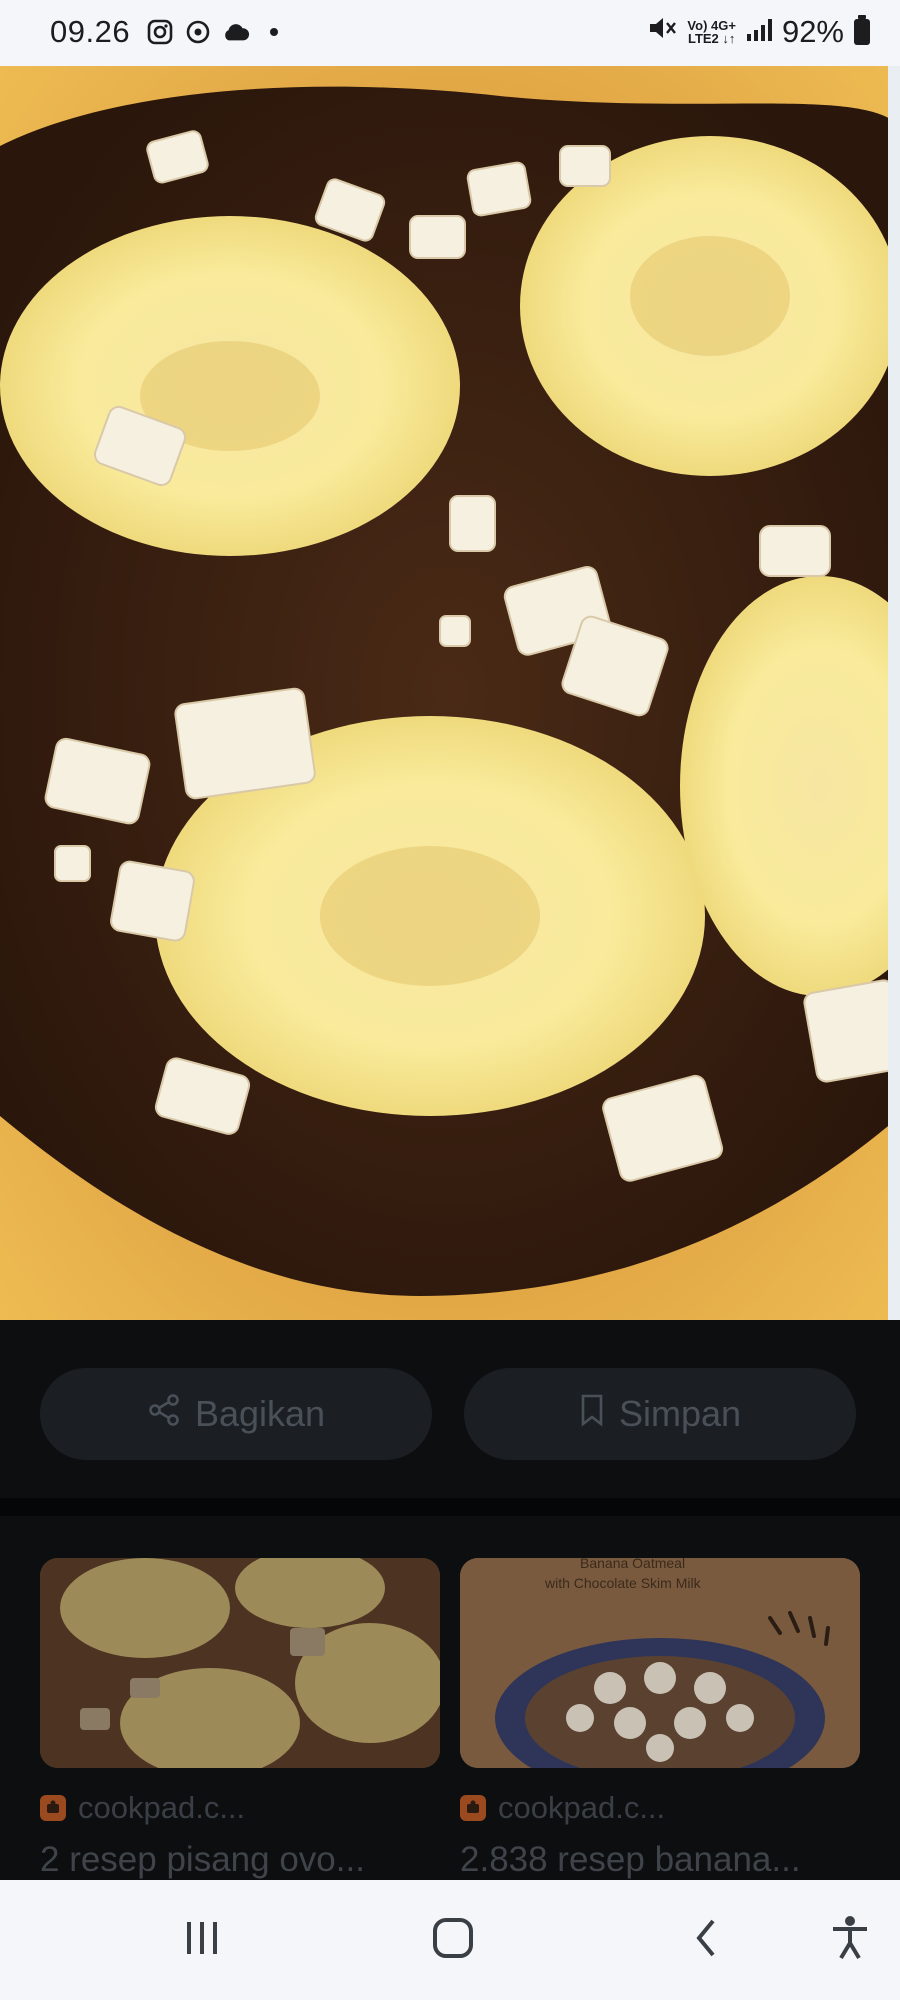 This screenshot has width=900, height=2000. What do you see at coordinates (632, 1564) in the screenshot?
I see `thumb-text-1: Banana Oatmeal` at bounding box center [632, 1564].